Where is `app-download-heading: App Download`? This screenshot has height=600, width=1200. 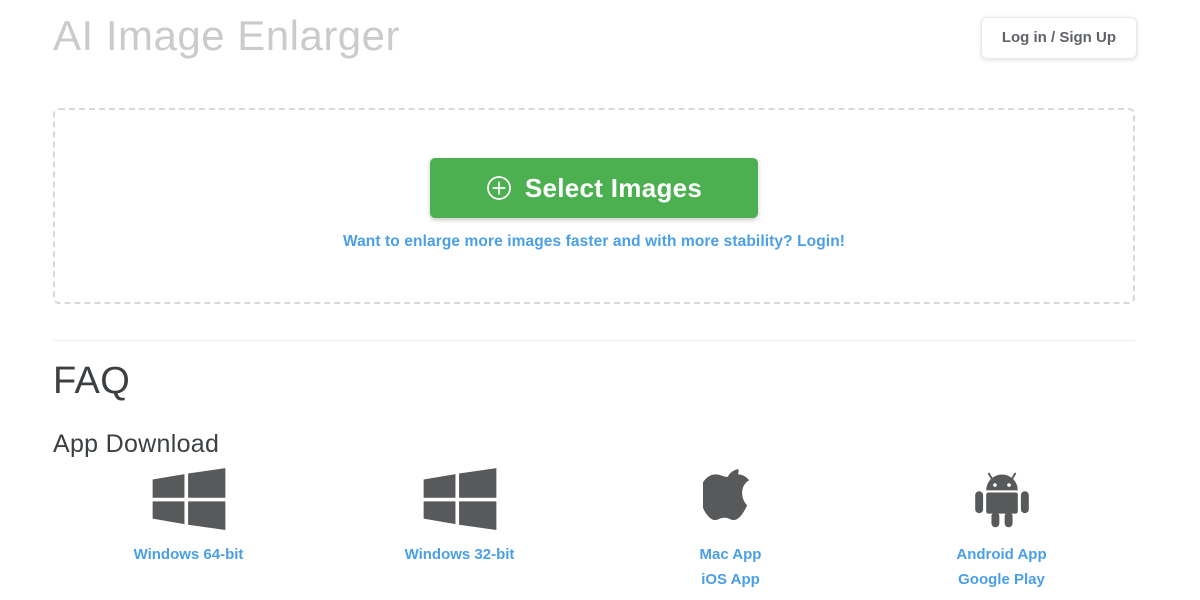 app-download-heading: App Download is located at coordinates (136, 444).